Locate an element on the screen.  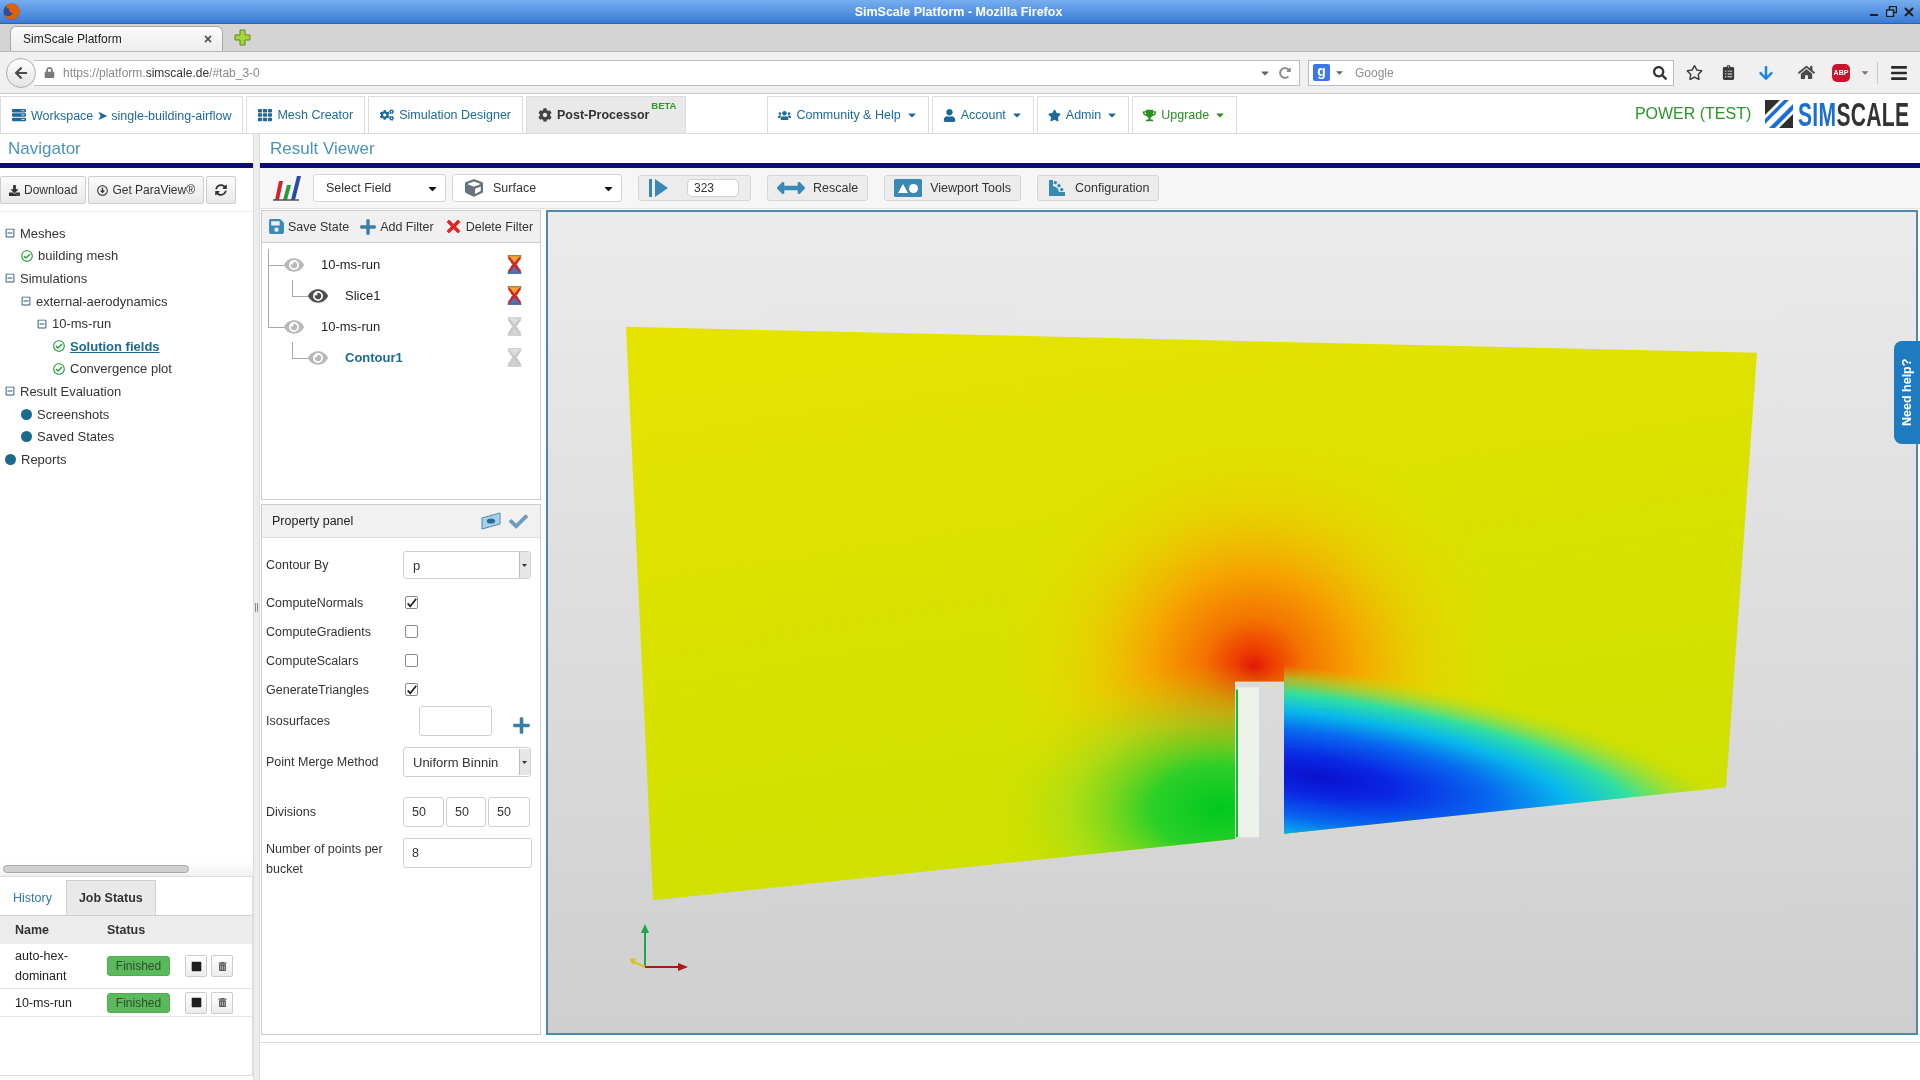
pipeline-item: Contour1 is located at coordinates (374, 357).